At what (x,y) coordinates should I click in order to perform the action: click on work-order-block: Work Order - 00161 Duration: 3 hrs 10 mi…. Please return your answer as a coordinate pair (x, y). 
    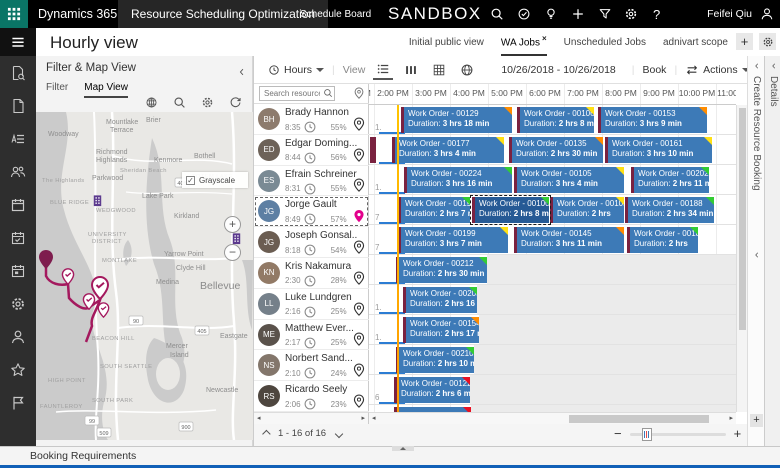
    Looking at the image, I should click on (658, 150).